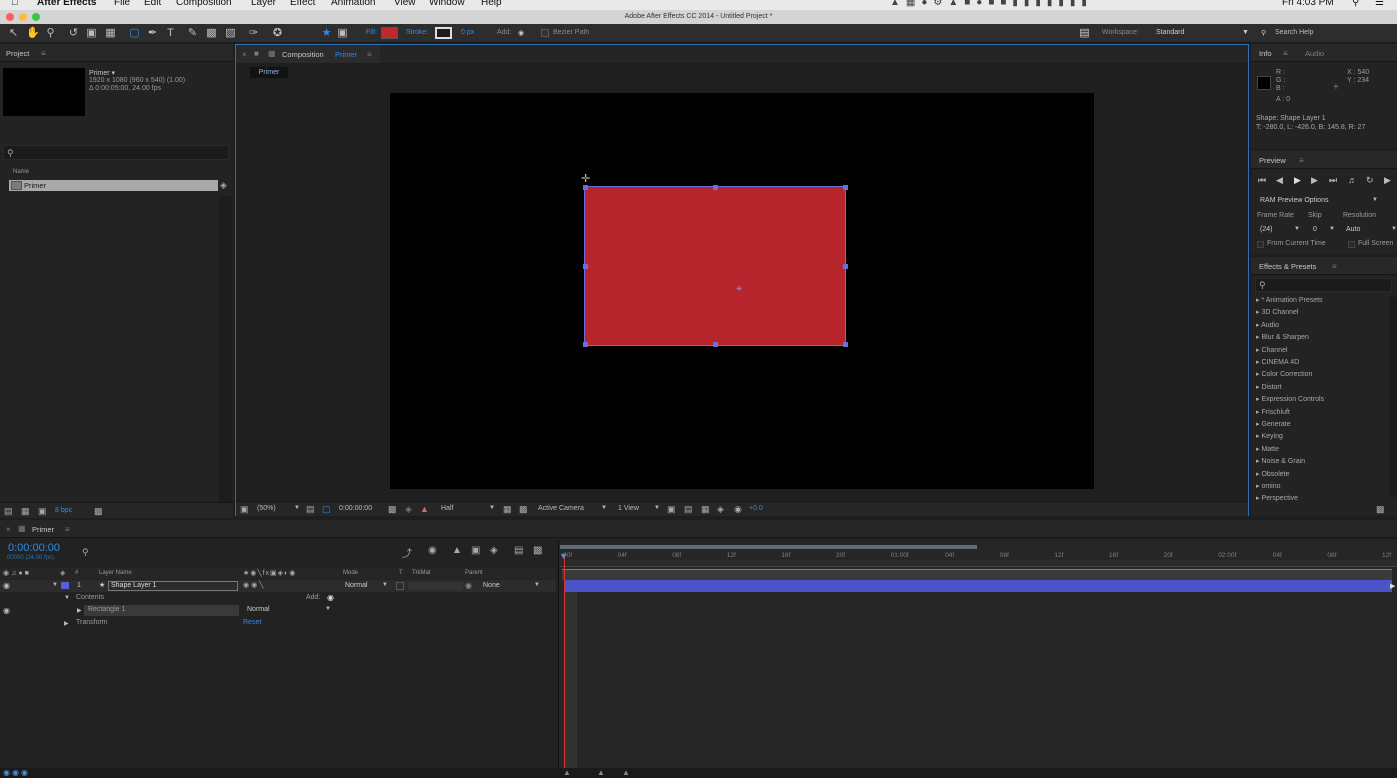 The height and width of the screenshot is (778, 1397). Describe the element at coordinates (330, 597) in the screenshot. I see `contents-add-icon: ◉` at that location.